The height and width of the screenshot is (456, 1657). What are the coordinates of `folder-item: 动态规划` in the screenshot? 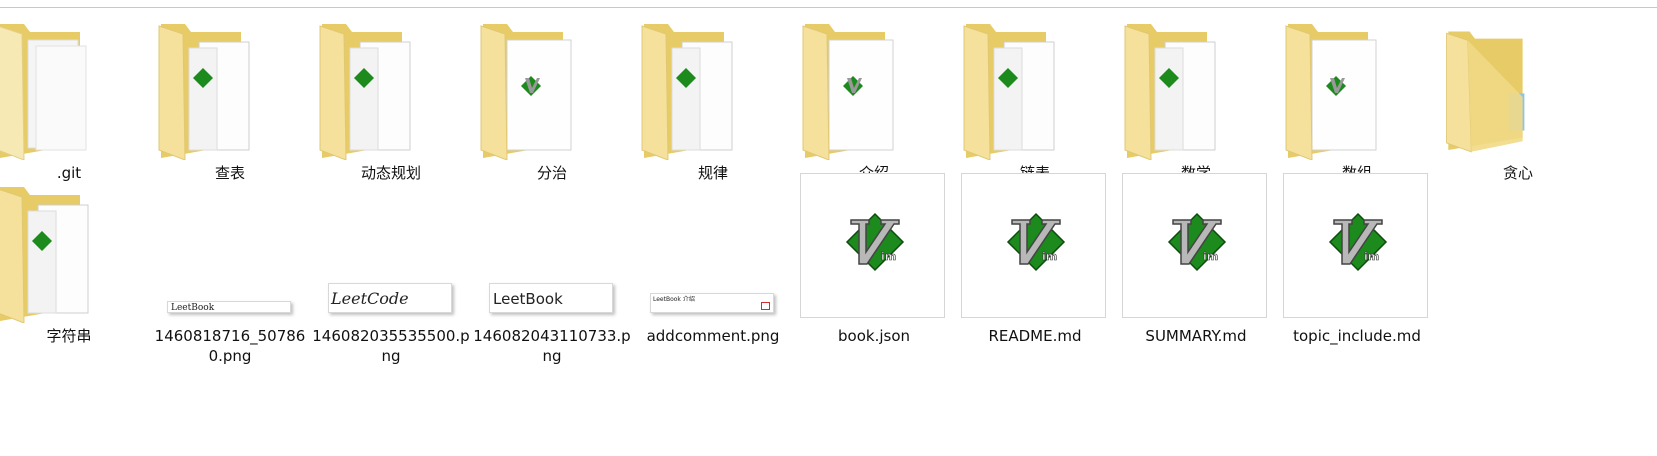 It's located at (391, 96).